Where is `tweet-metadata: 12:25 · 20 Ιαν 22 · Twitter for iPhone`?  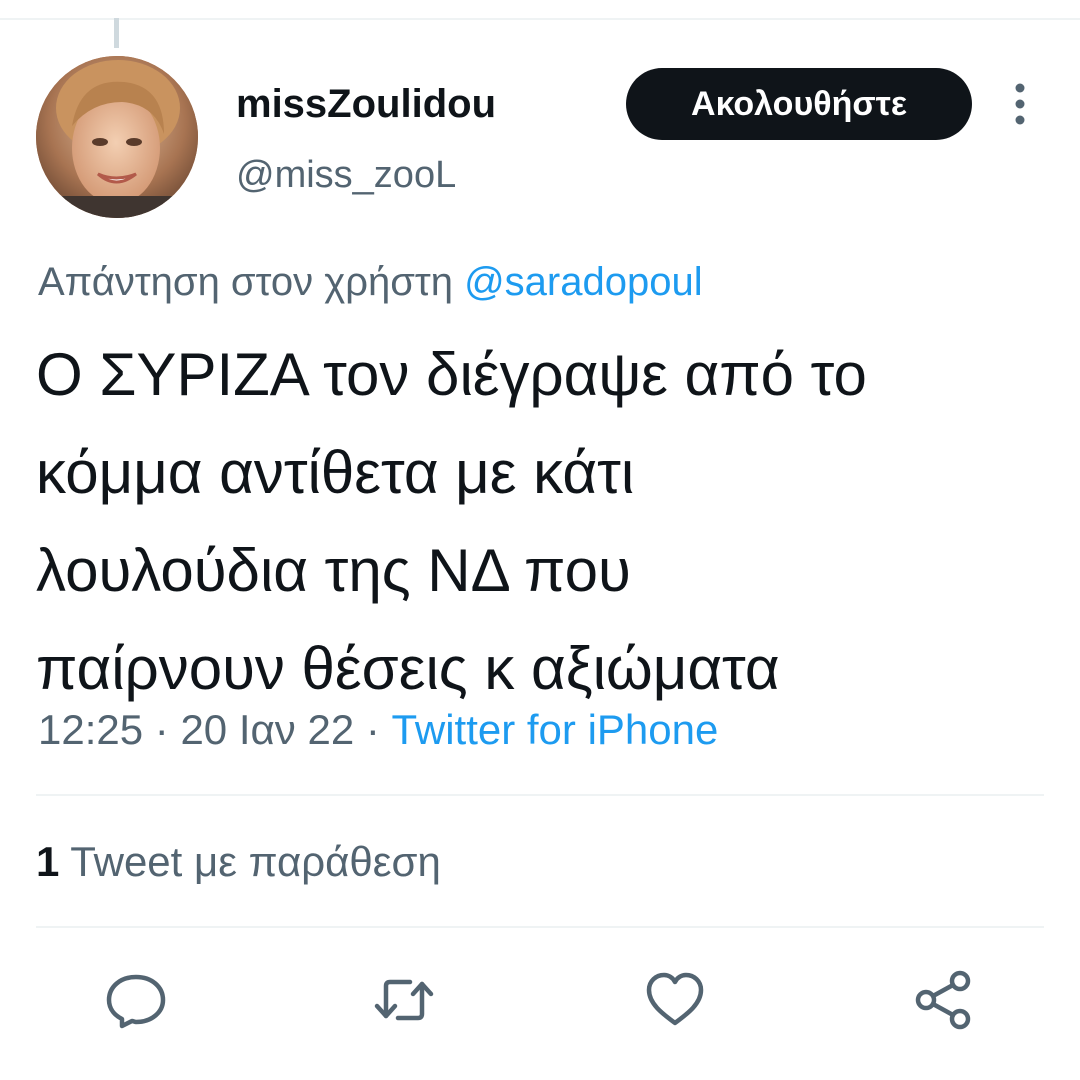 tweet-metadata: 12:25 · 20 Ιαν 22 · Twitter for iPhone is located at coordinates (378, 730).